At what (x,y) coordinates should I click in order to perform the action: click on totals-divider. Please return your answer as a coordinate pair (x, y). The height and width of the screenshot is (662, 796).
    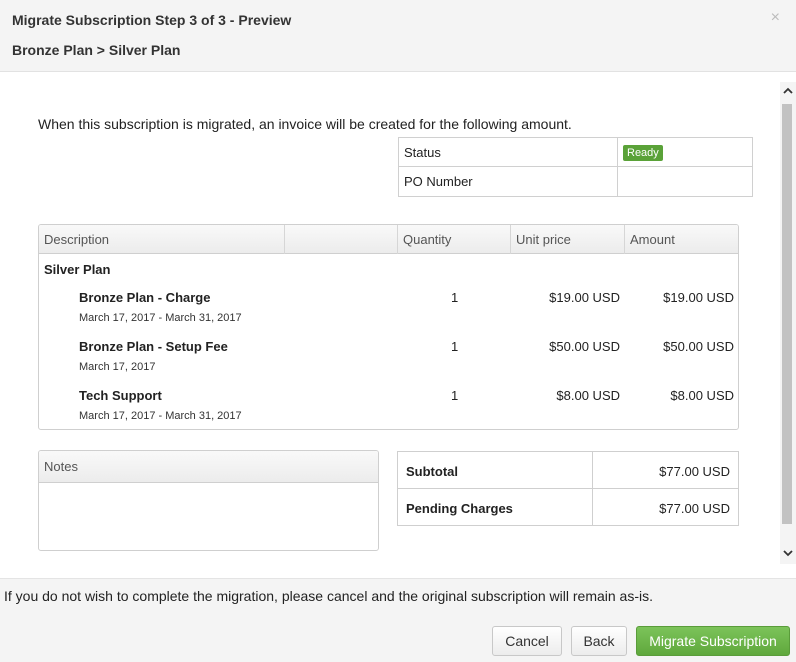
    Looking at the image, I should click on (592, 488).